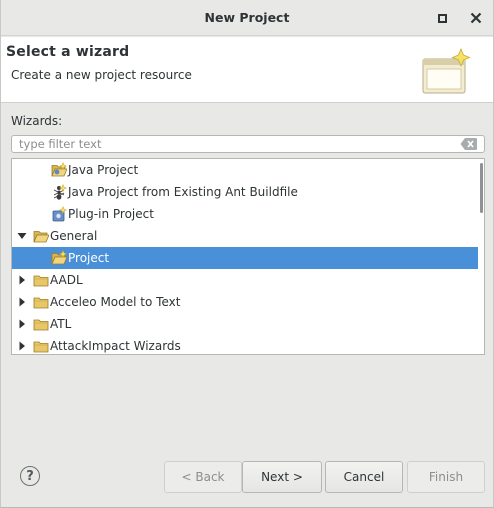 This screenshot has height=508, width=494. I want to click on plugin-icon, so click(59, 213).